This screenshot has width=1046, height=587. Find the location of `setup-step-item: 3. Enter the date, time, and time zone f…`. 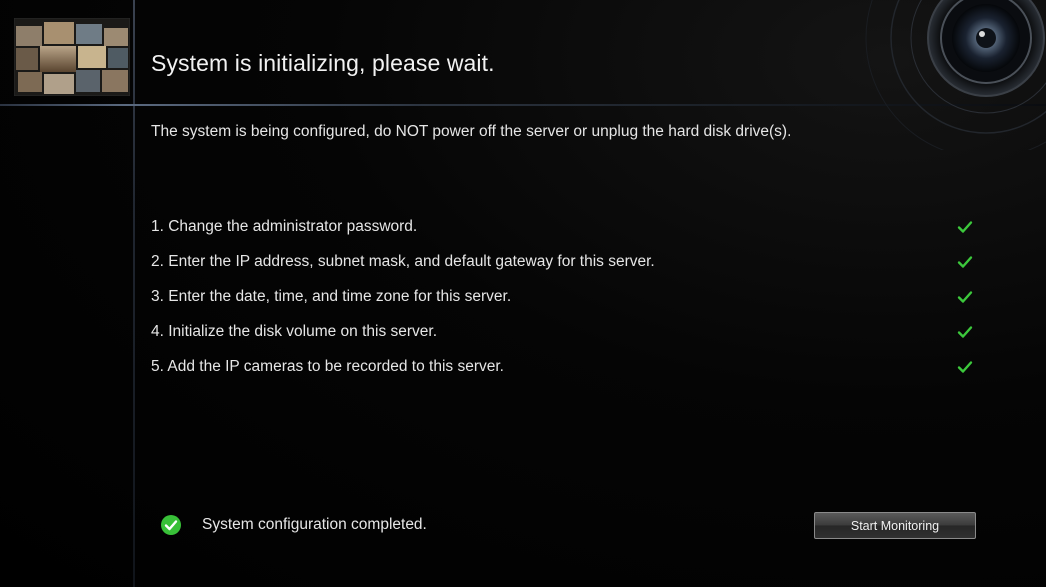

setup-step-item: 3. Enter the date, time, and time zone f… is located at coordinates (566, 302).